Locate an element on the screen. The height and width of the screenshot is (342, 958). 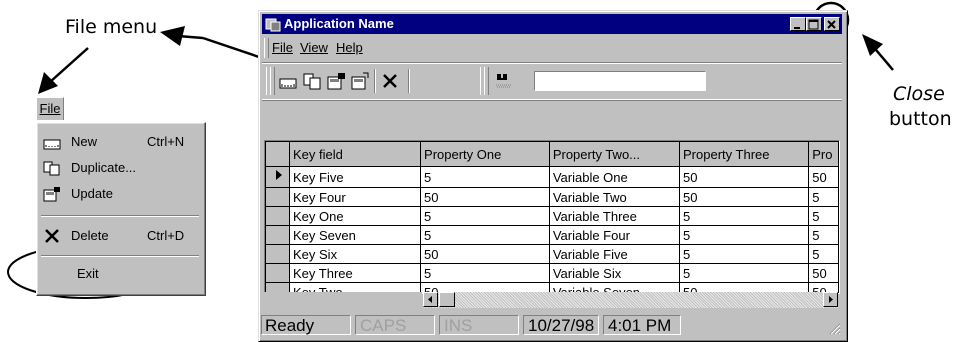
menu-item-delete: Delete Ctrl+D is located at coordinates (121, 236).